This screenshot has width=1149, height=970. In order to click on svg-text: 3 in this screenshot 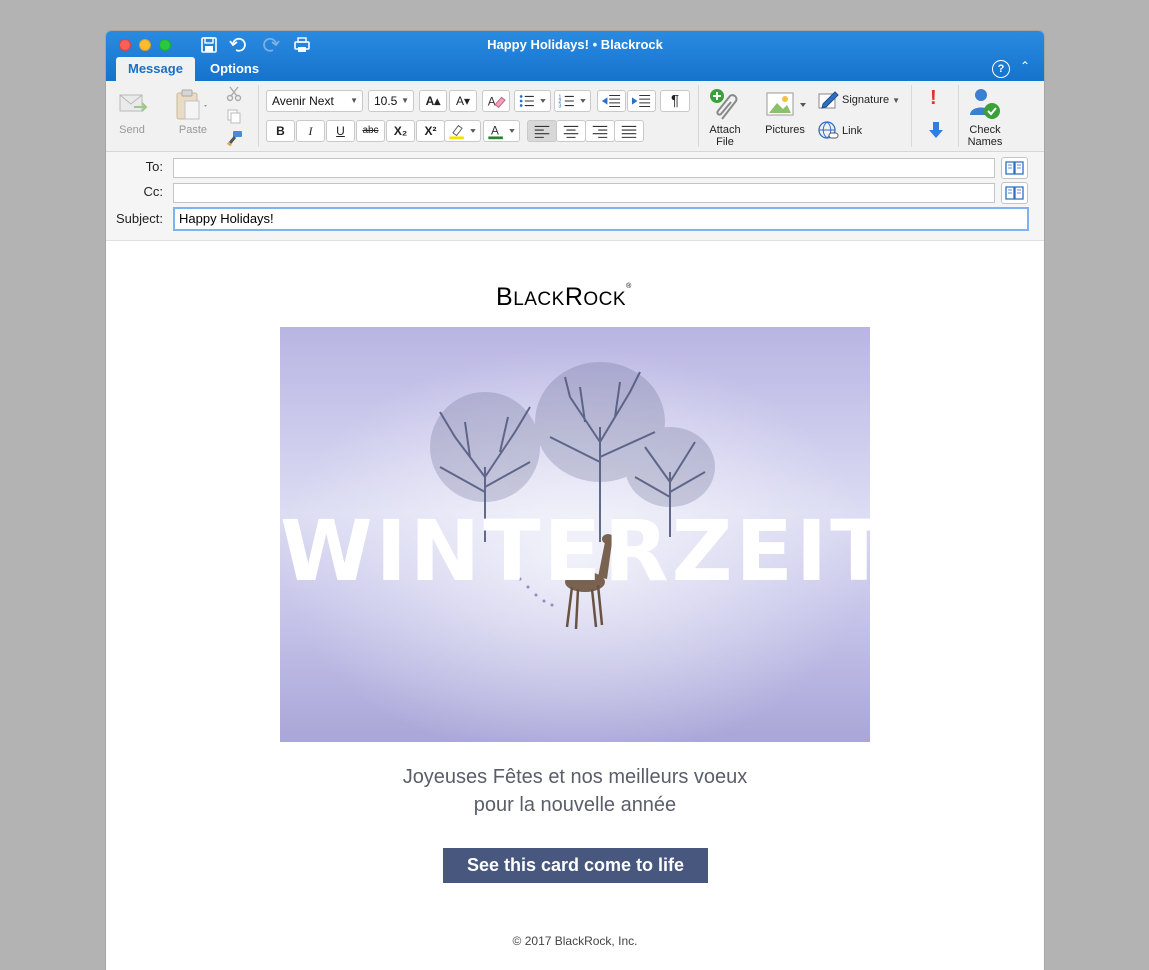, I will do `click(559, 106)`.